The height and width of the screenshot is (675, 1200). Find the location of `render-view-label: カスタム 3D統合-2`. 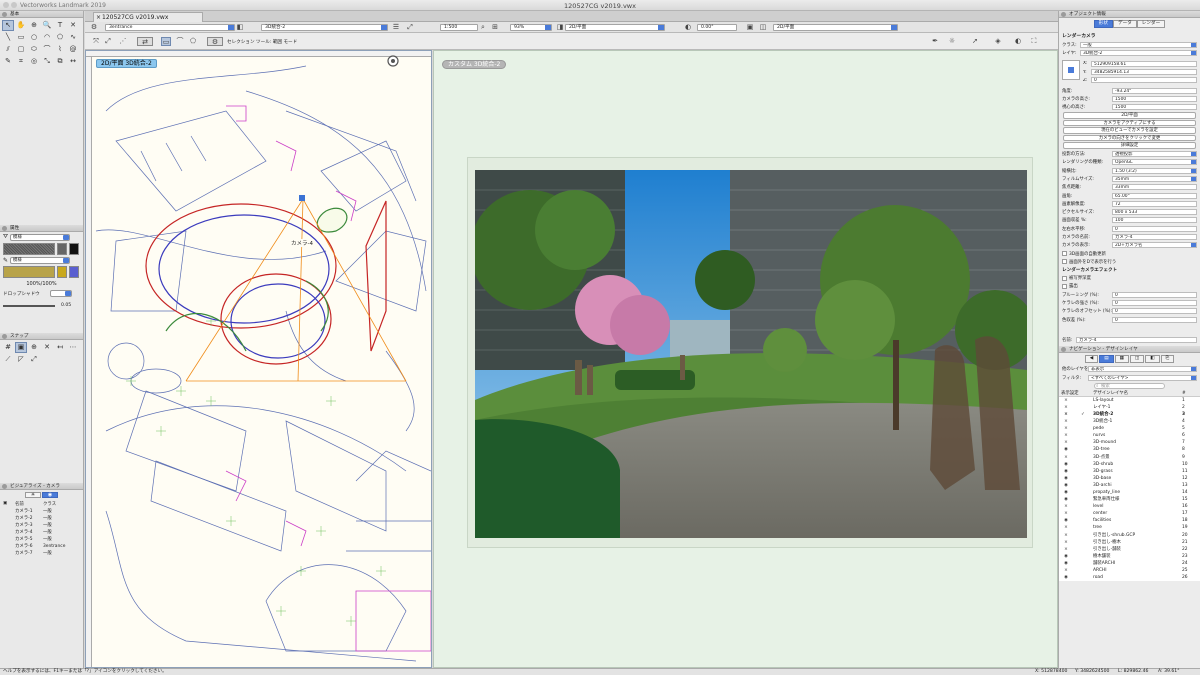

render-view-label: カスタム 3D統合-2 is located at coordinates (474, 64).